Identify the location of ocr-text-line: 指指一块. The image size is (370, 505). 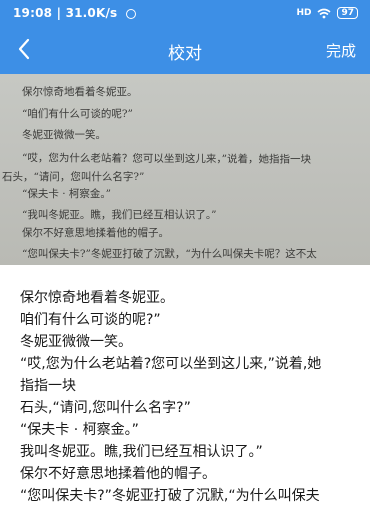
(48, 386).